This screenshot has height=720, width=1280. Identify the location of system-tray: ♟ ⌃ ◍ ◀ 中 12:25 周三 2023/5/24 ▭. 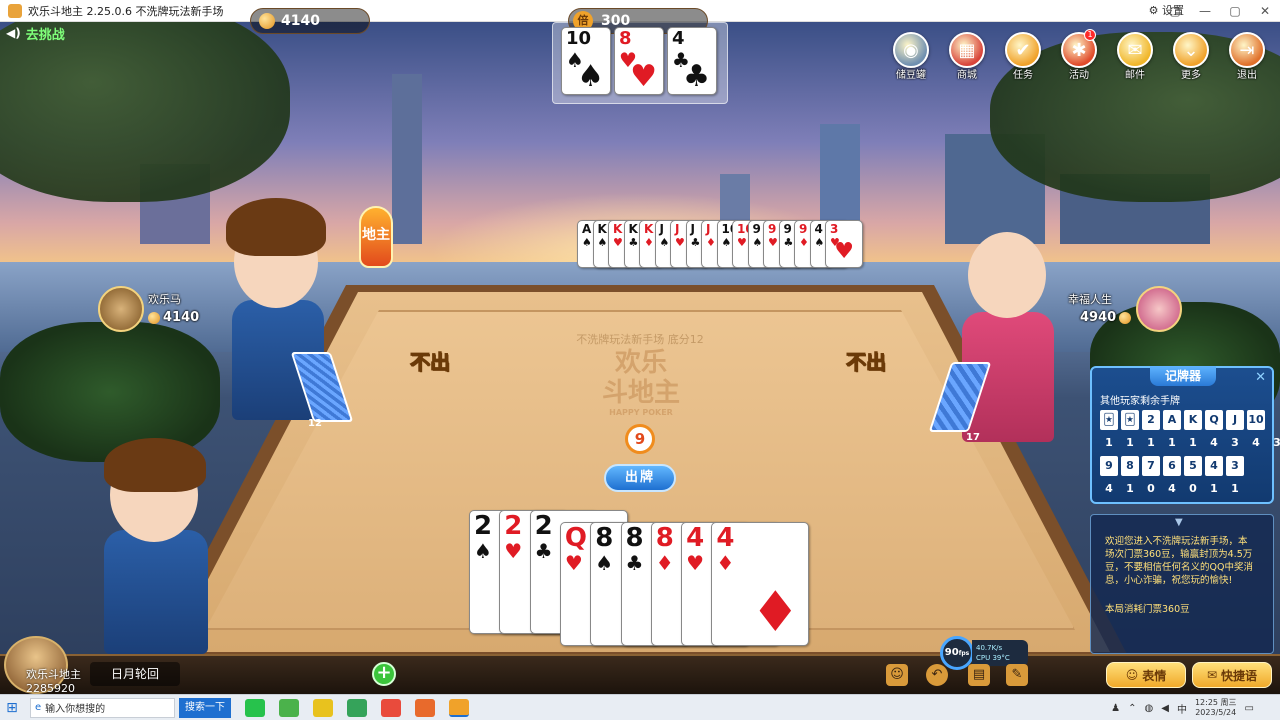
(1182, 707).